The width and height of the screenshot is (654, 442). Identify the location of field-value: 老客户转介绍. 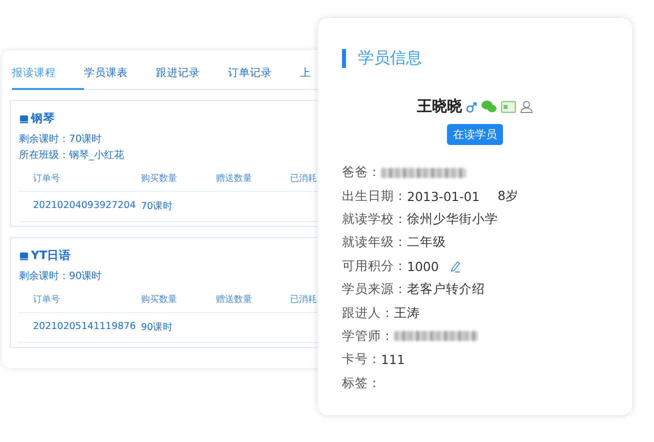
(446, 289).